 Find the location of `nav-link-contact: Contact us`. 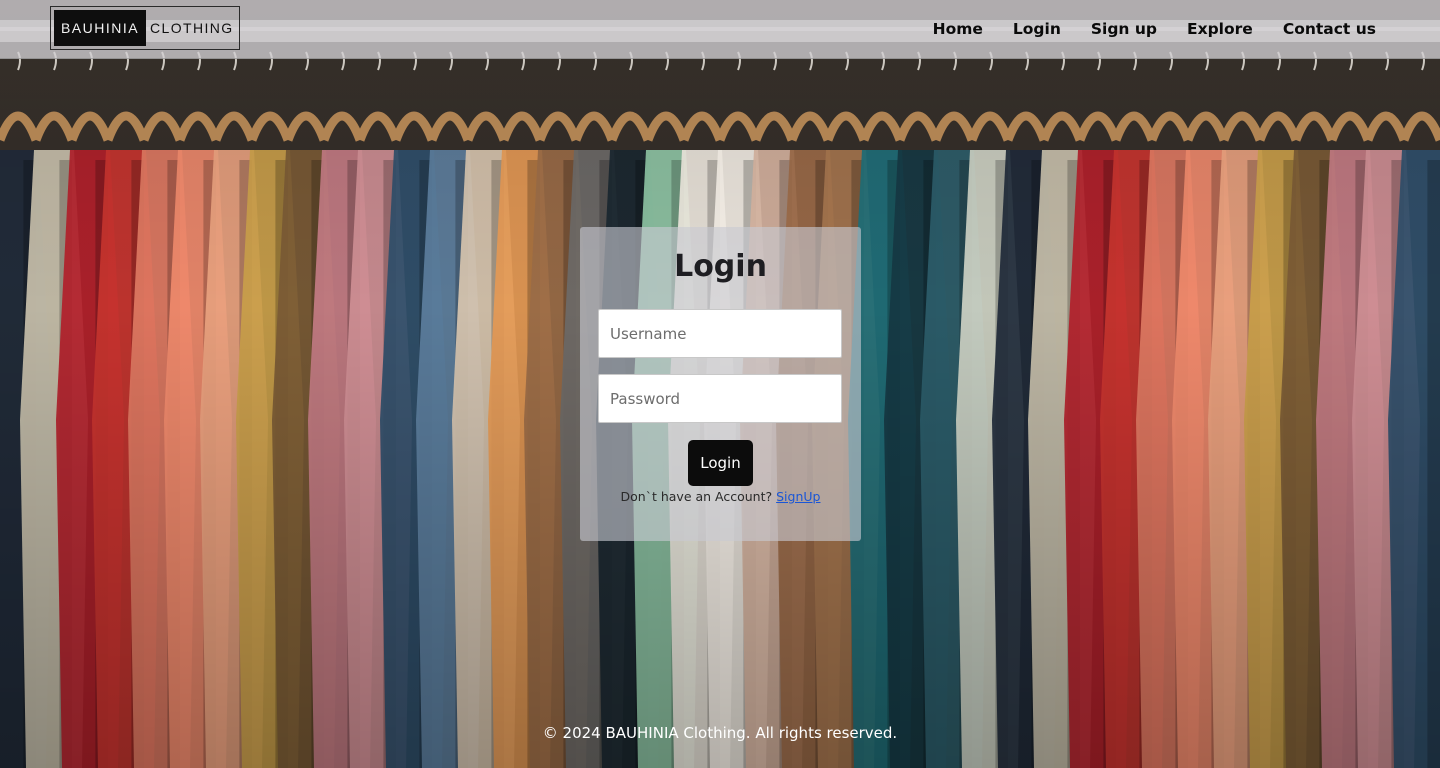

nav-link-contact: Contact us is located at coordinates (1329, 29).